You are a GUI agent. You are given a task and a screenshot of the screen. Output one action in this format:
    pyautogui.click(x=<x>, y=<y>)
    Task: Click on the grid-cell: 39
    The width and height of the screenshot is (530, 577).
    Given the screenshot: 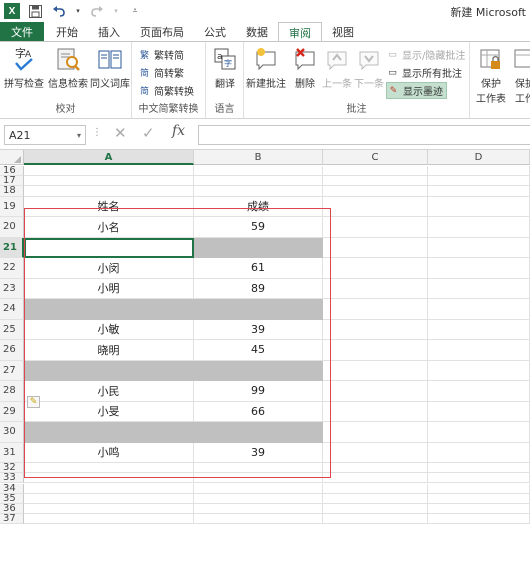 What is the action you would take?
    pyautogui.click(x=258, y=330)
    